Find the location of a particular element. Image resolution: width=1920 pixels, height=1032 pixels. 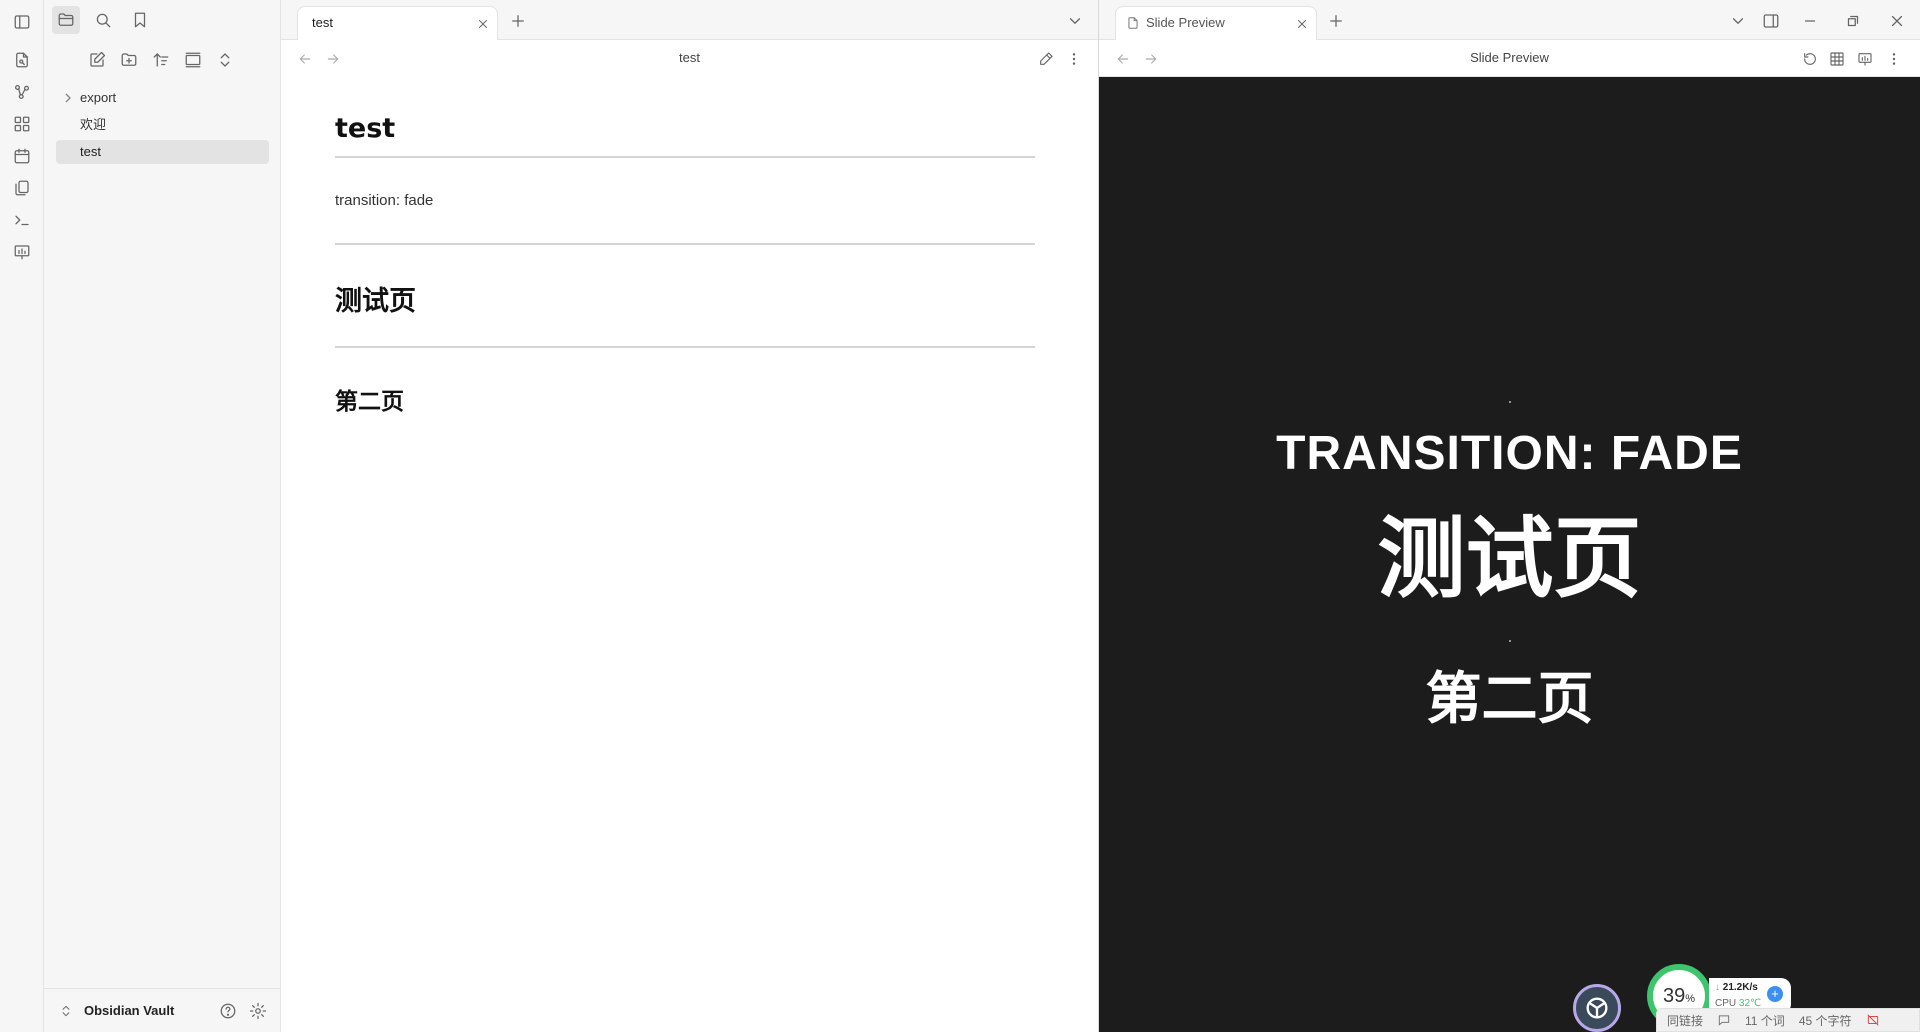

preview-tab-strip: Slide Preview is located at coordinates (1509, 20).